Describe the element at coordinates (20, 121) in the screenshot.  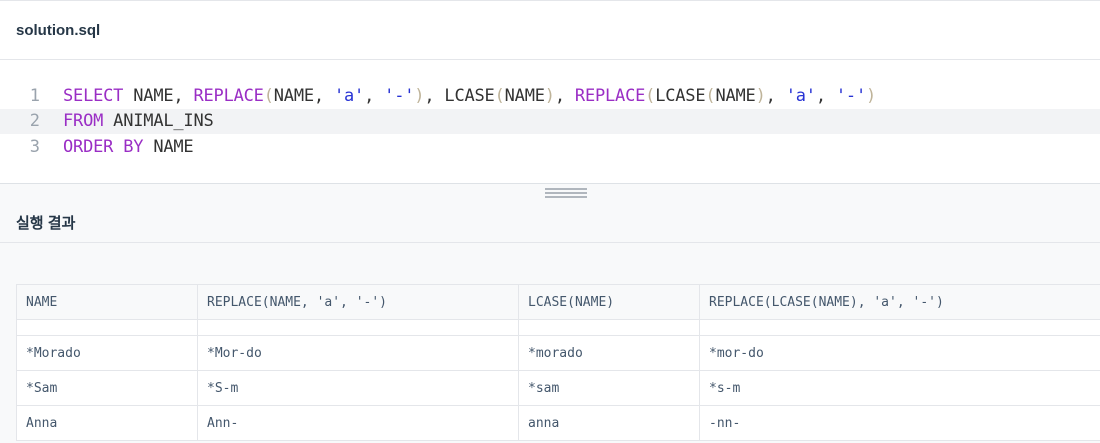
I see `line-number: 2` at that location.